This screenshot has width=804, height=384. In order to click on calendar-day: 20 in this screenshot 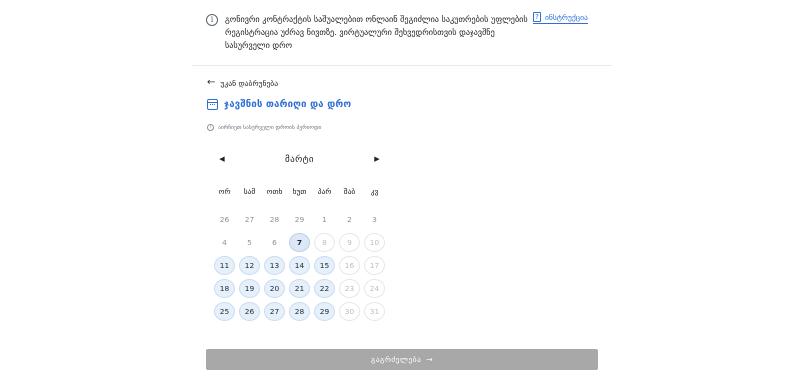, I will do `click(274, 288)`.